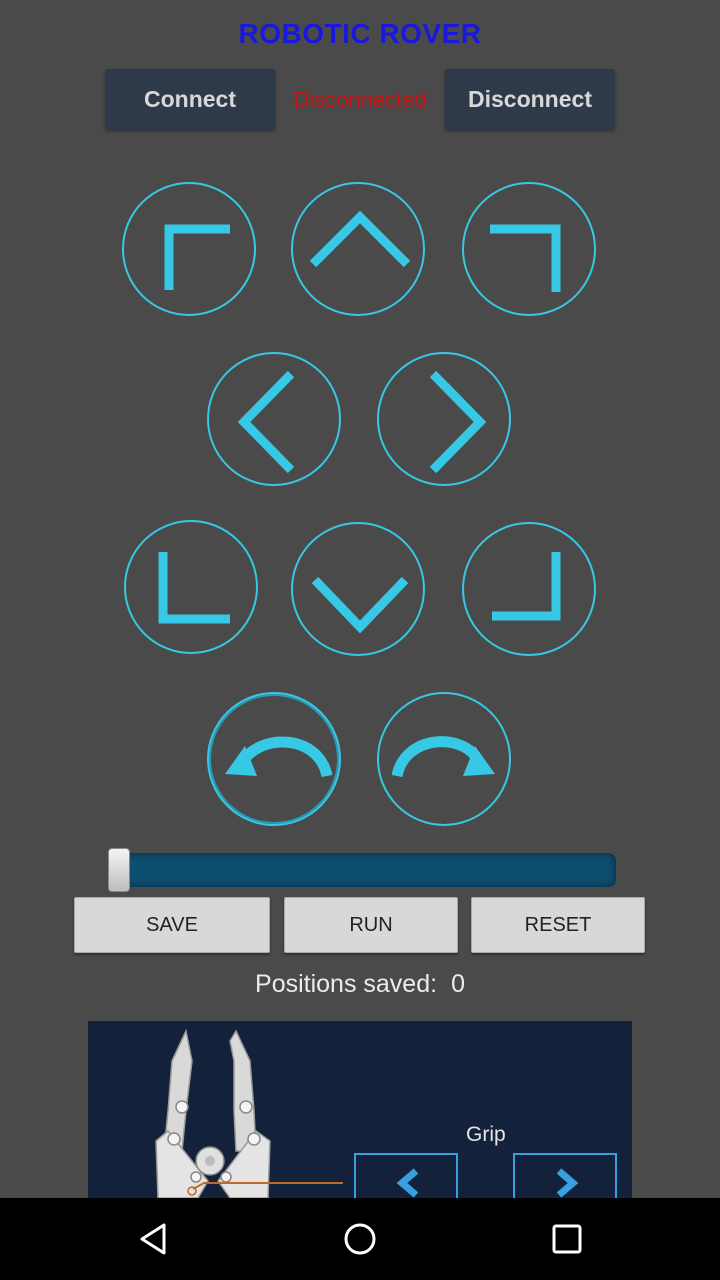 This screenshot has width=720, height=1280. I want to click on app-title: ROBOTIC ROVER, so click(360, 33).